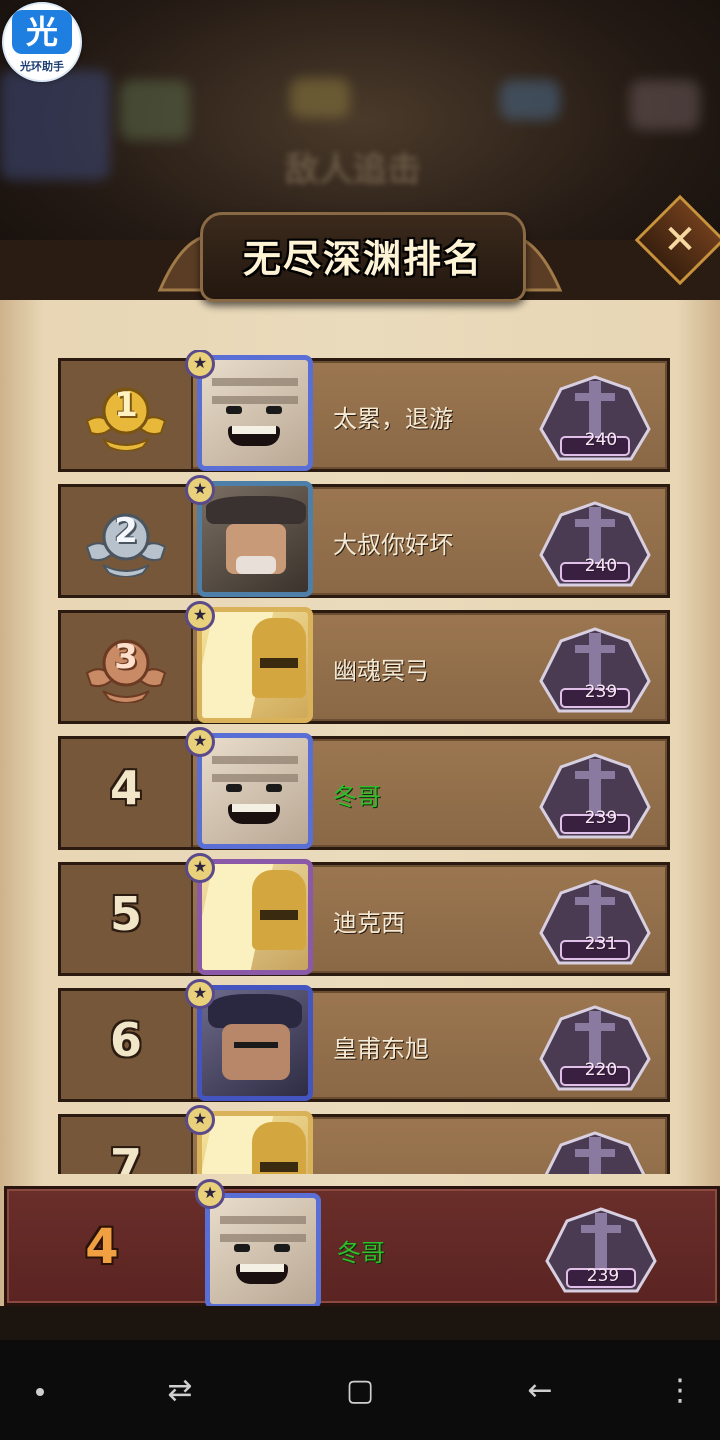 The width and height of the screenshot is (720, 1440). I want to click on dot-icon, so click(40, 1392).